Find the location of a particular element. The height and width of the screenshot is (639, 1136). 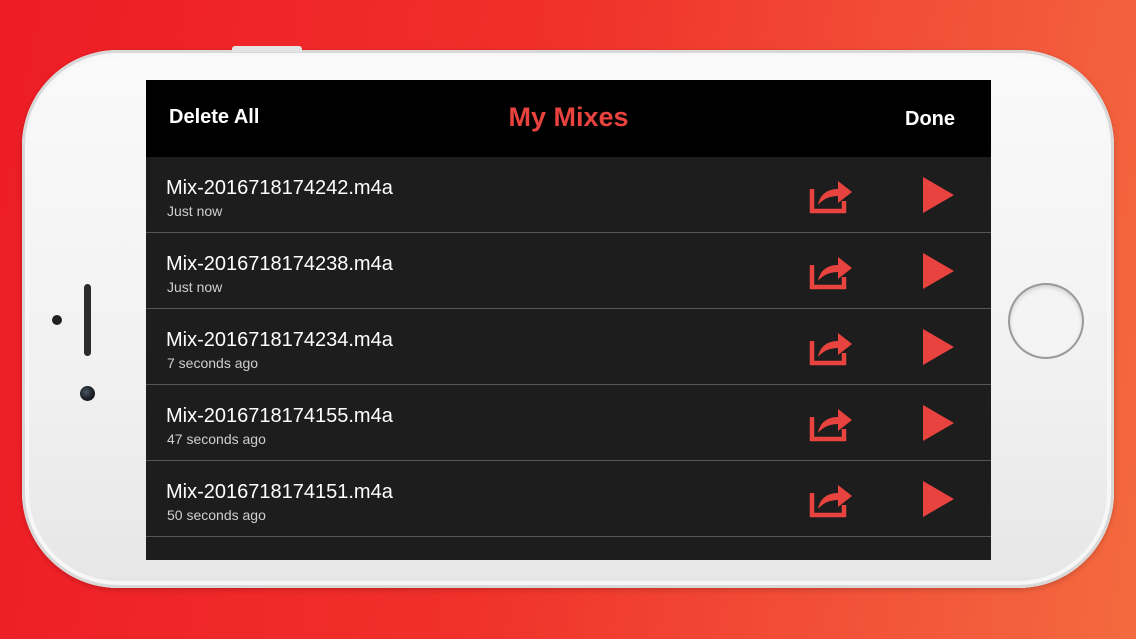

mix-file-name: Mix-2016718174155.m4a is located at coordinates (279, 416).